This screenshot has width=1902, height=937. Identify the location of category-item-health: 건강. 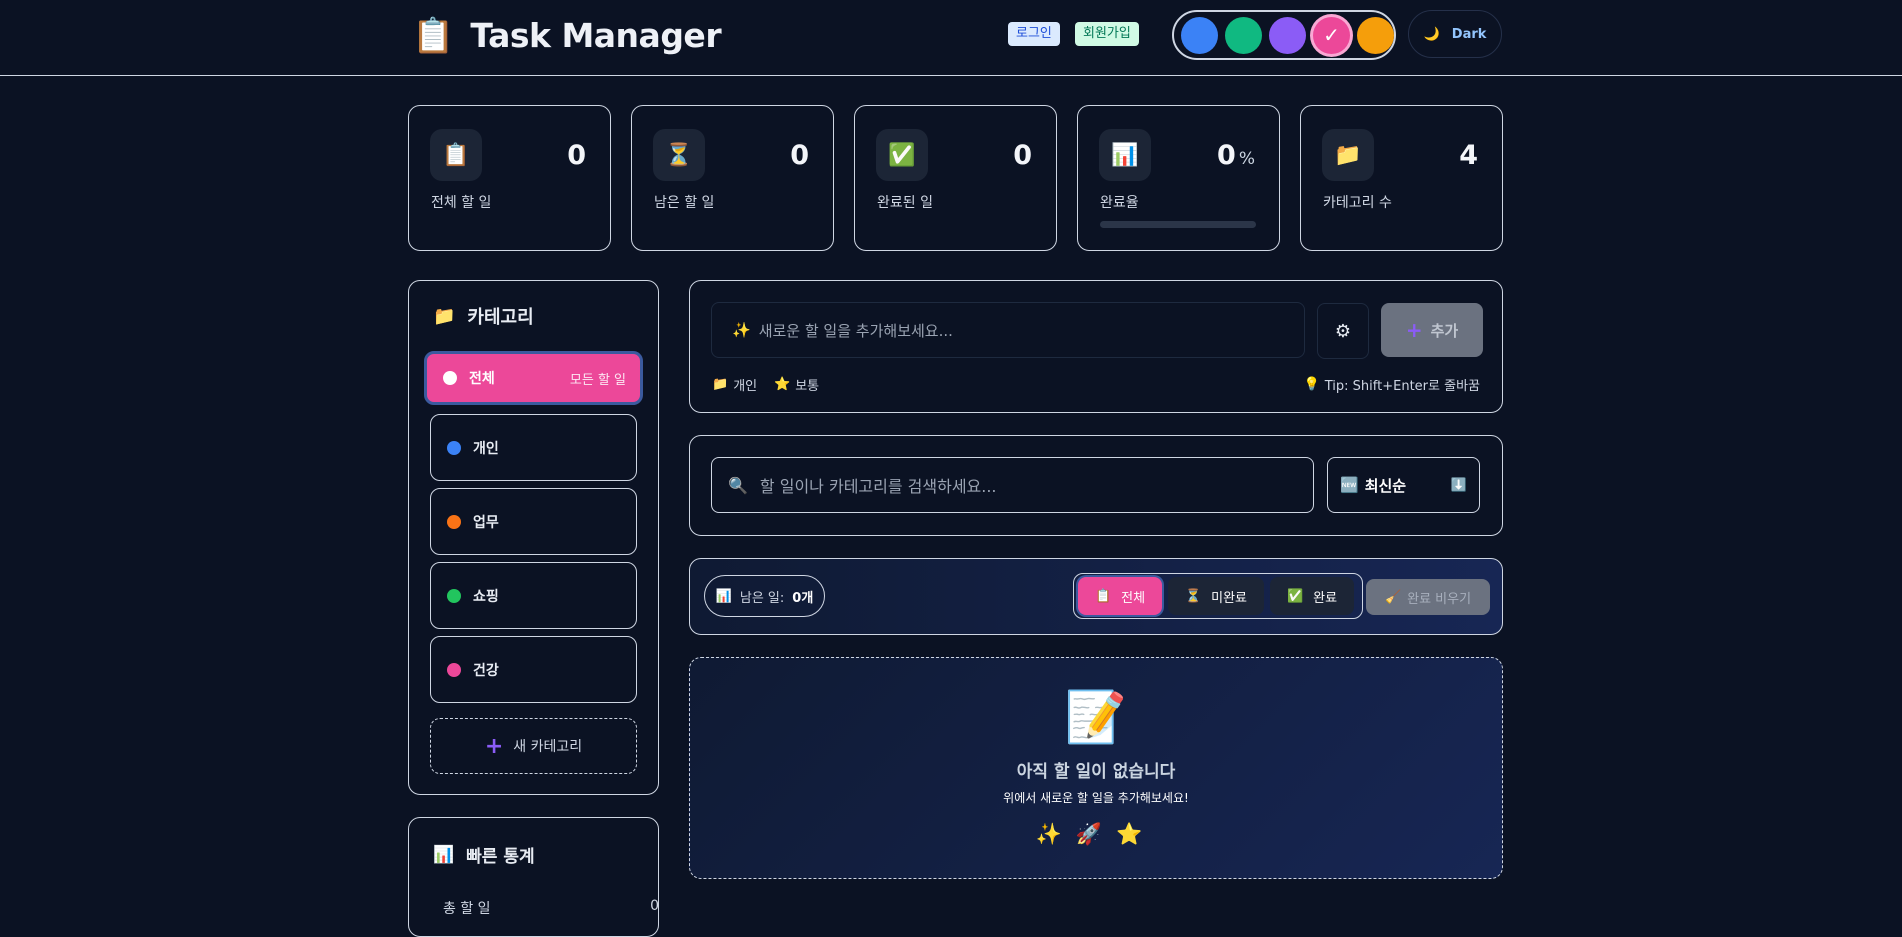
(533, 669).